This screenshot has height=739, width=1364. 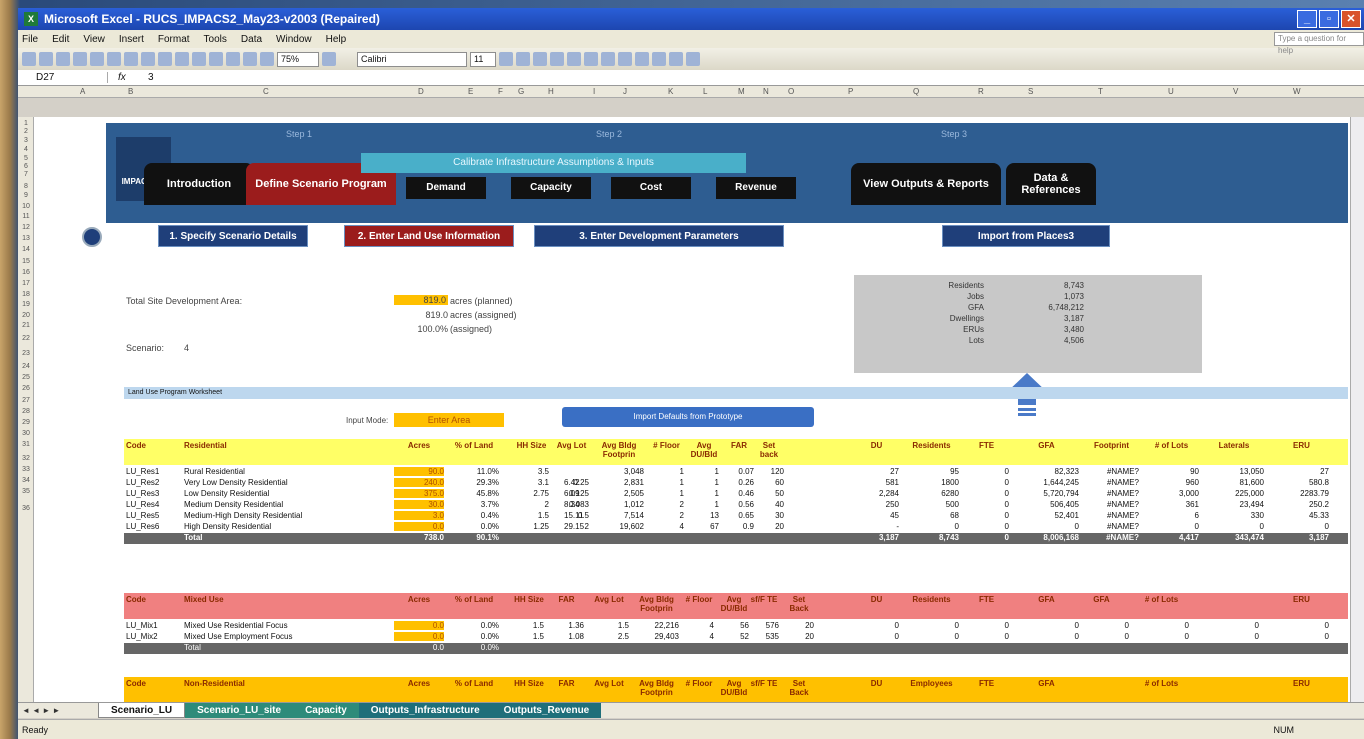 What do you see at coordinates (294, 39) in the screenshot?
I see `menu-window: Window` at bounding box center [294, 39].